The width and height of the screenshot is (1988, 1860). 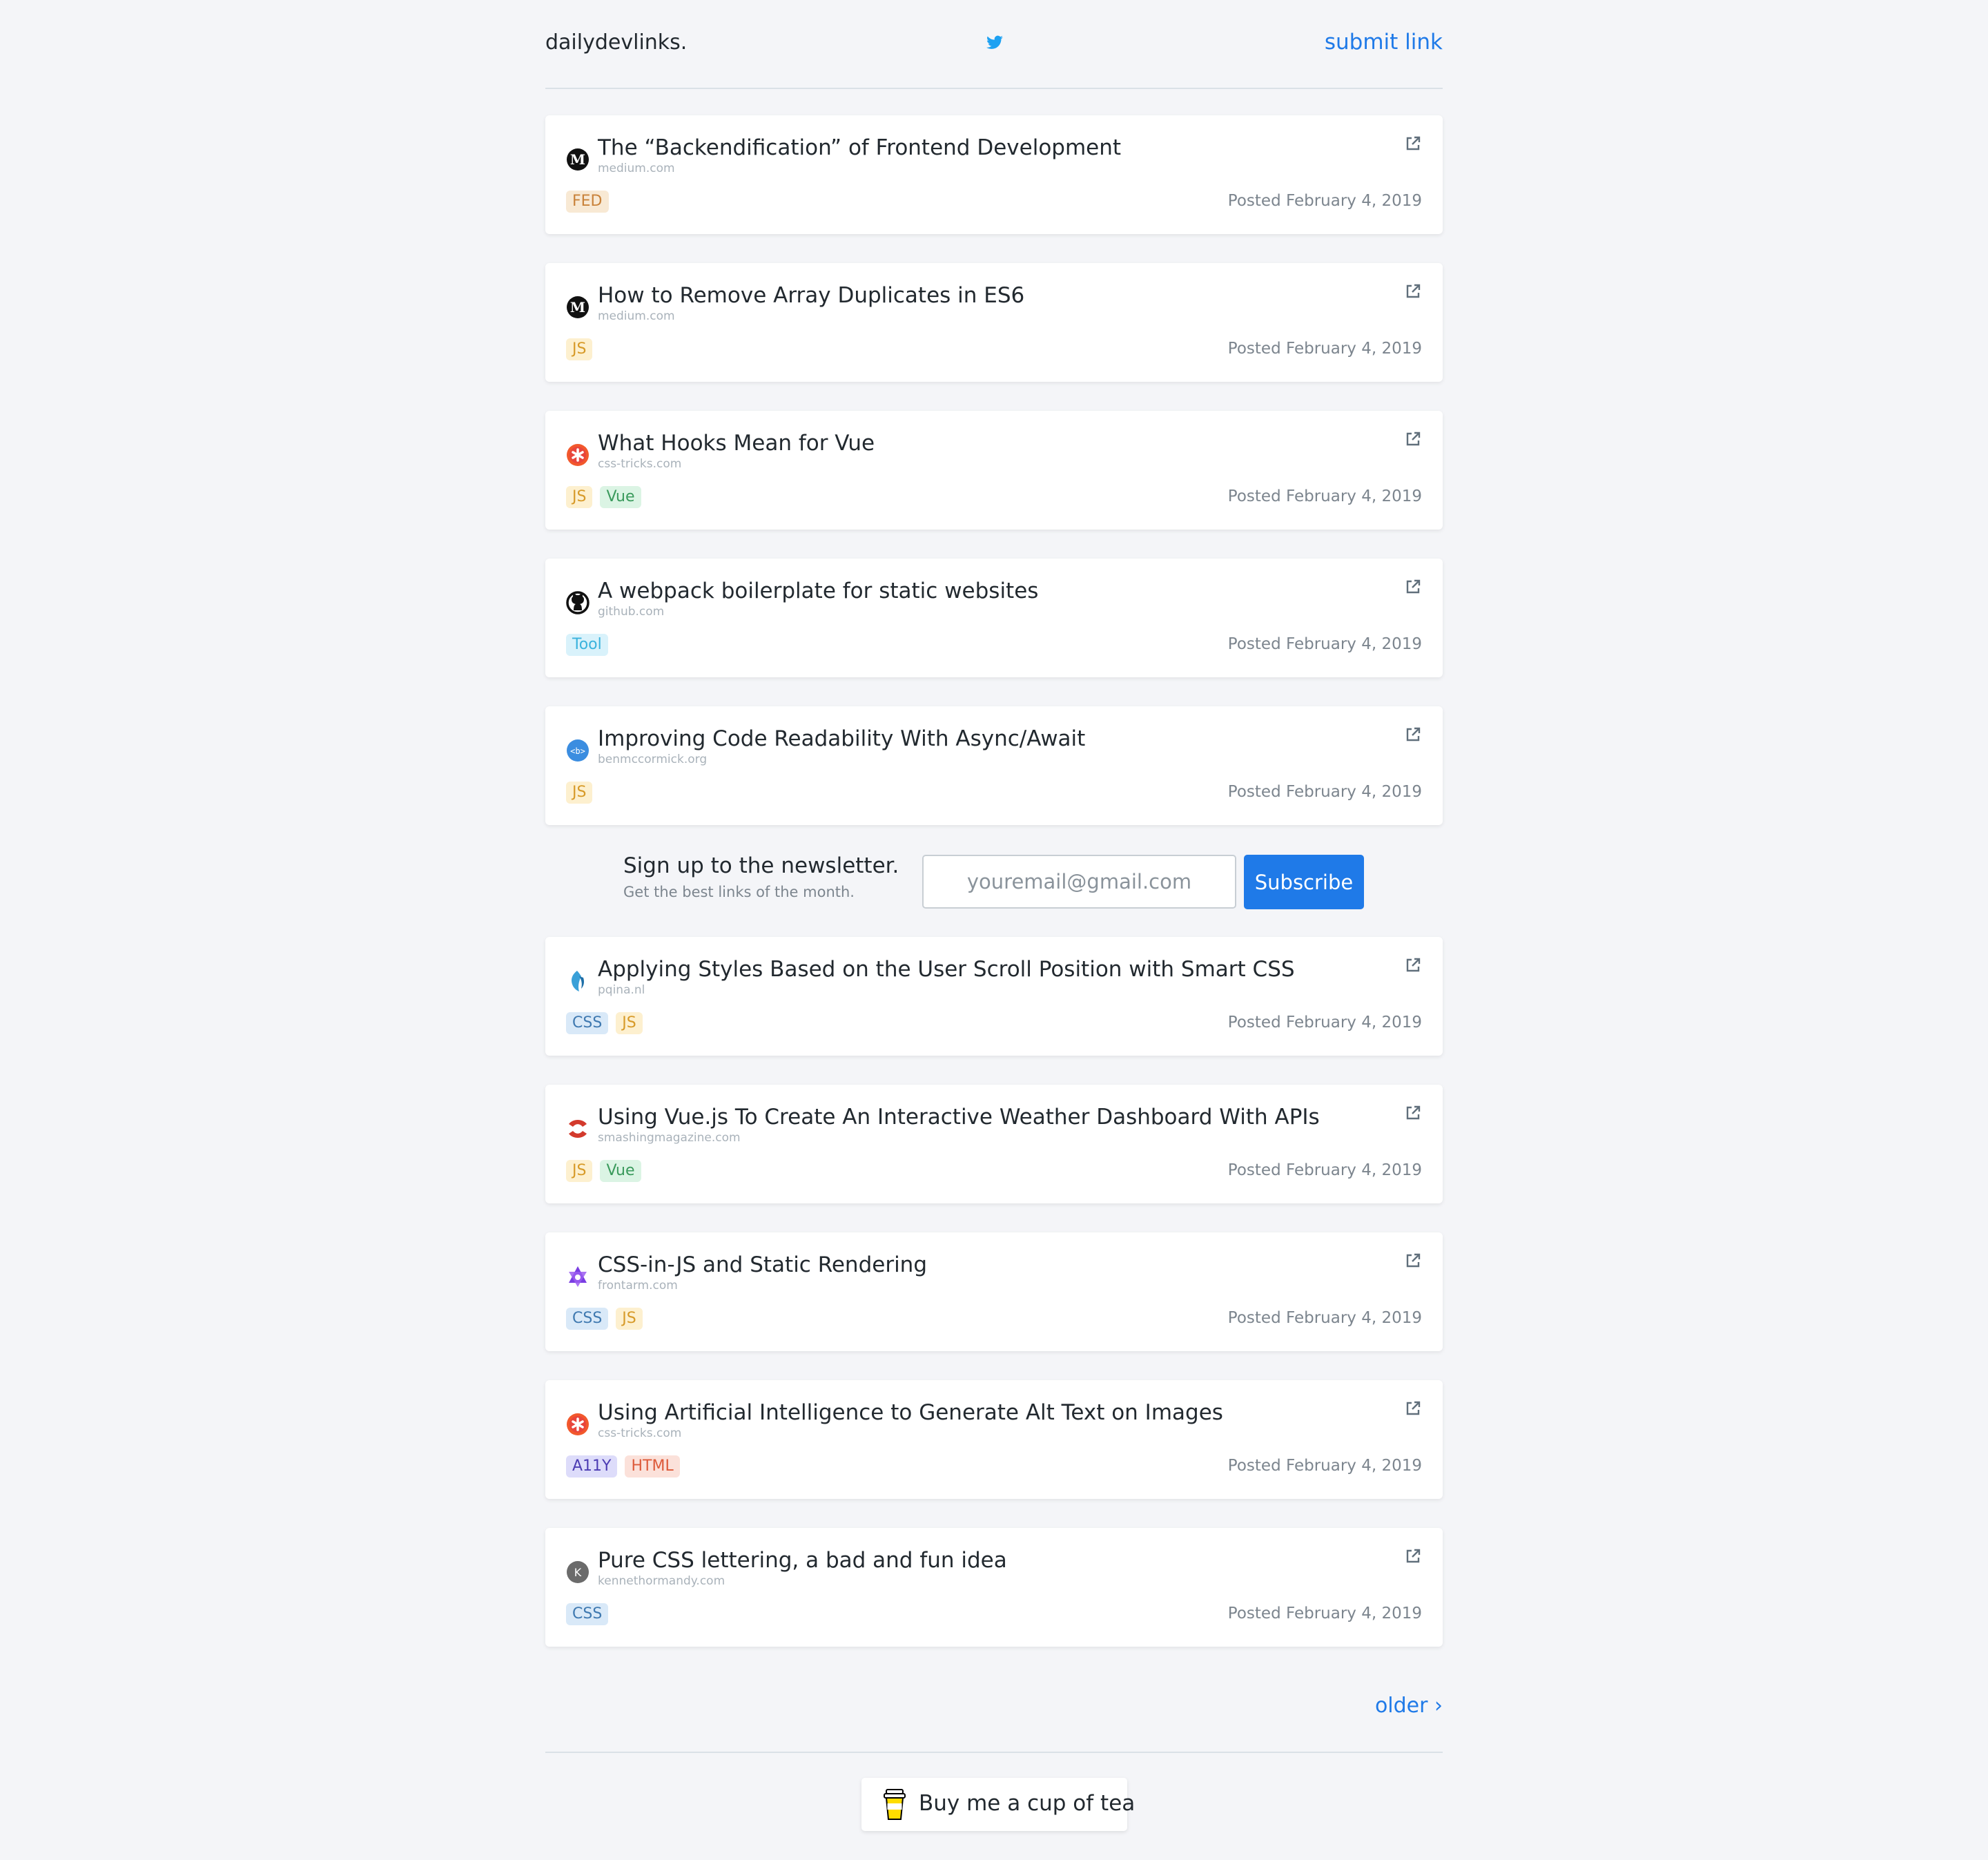 What do you see at coordinates (592, 1466) in the screenshot?
I see `tag-badge: A11Y` at bounding box center [592, 1466].